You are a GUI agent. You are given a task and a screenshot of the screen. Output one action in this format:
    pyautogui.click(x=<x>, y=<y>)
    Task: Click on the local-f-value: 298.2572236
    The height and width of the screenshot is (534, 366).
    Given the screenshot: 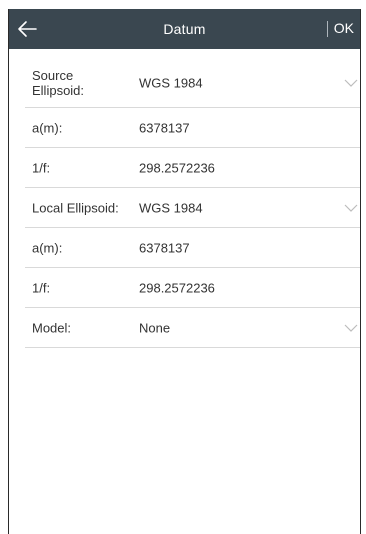 What is the action you would take?
    pyautogui.click(x=177, y=287)
    